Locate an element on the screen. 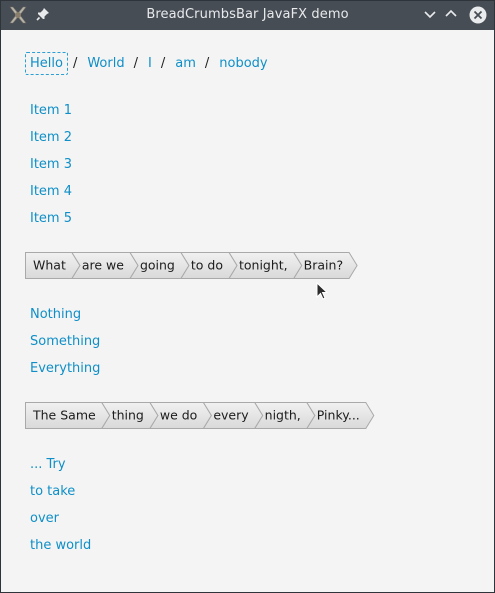  breadcrumb-segment: going is located at coordinates (159, 265).